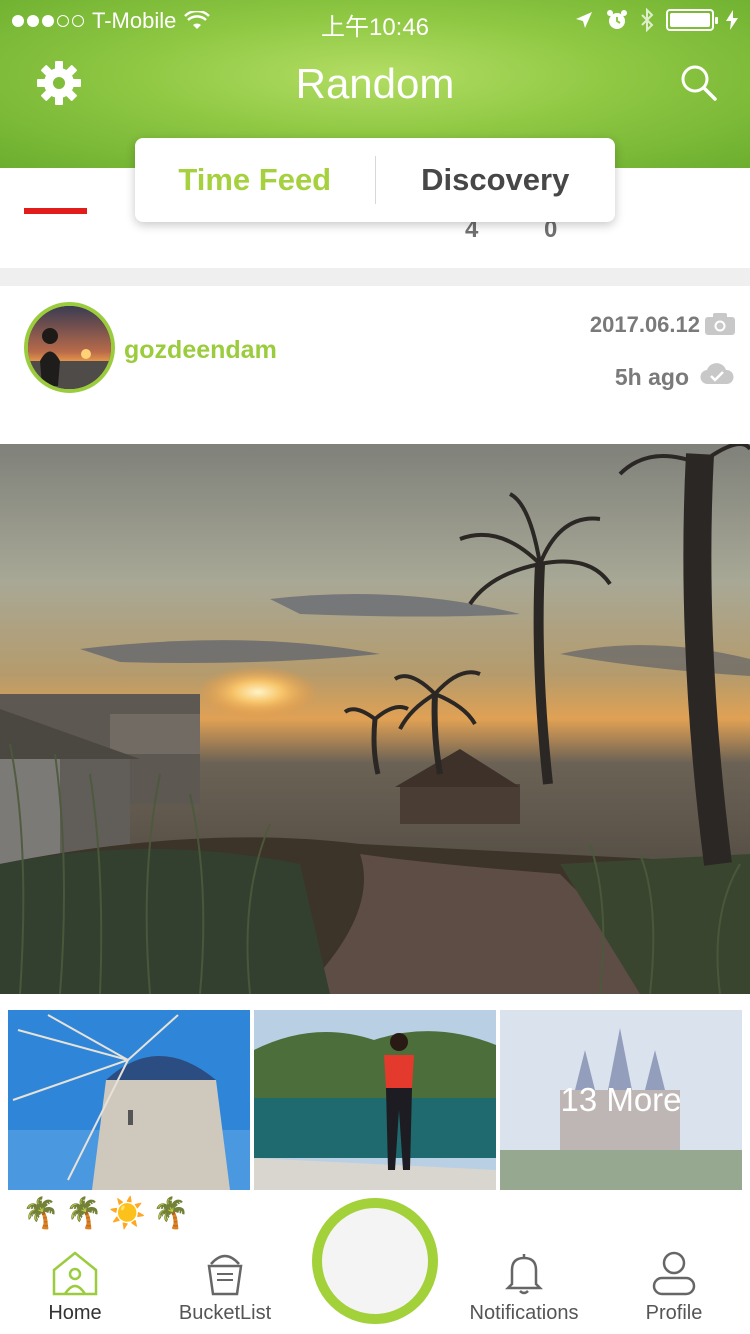 The width and height of the screenshot is (750, 1334). Describe the element at coordinates (692, 20) in the screenshot. I see `battery-icon` at that location.